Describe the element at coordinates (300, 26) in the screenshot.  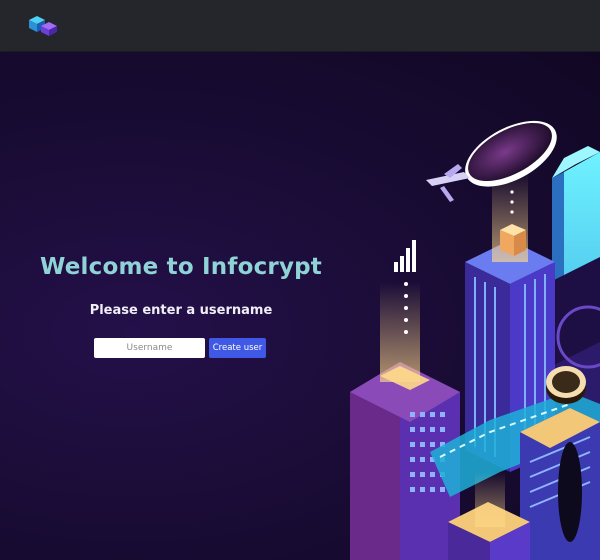
I see `top-navbar` at that location.